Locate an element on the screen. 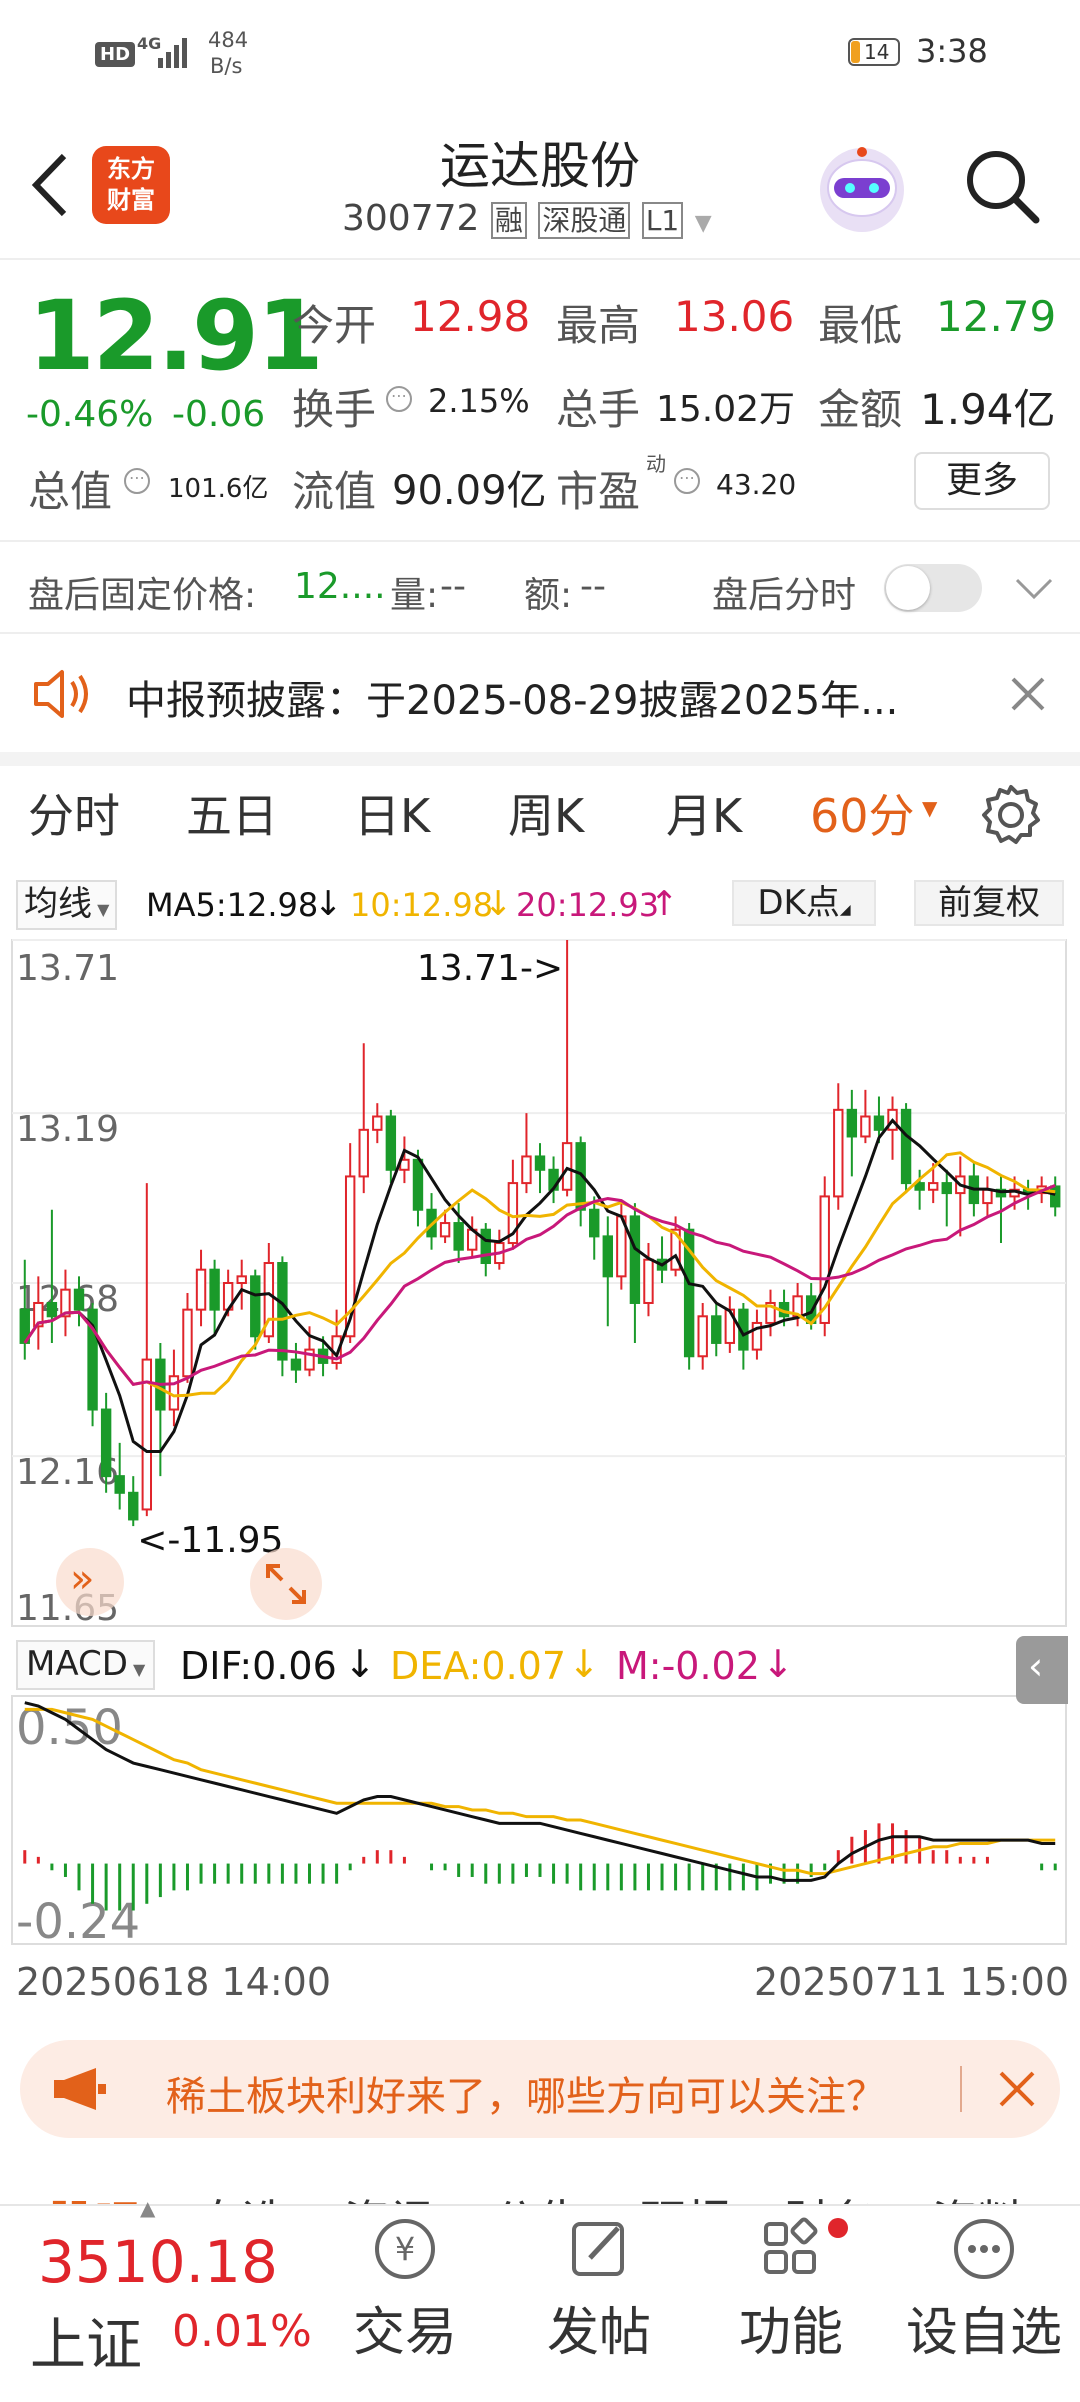 This screenshot has height=2402, width=1080. expand-sidebar-button: » is located at coordinates (90, 1582).